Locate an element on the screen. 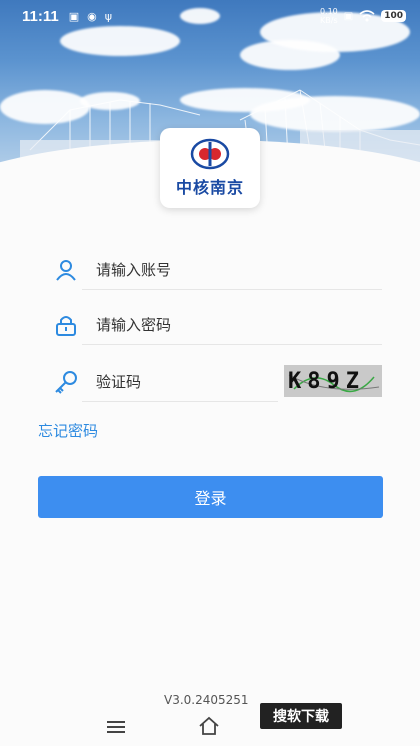  home-icon is located at coordinates (209, 726).